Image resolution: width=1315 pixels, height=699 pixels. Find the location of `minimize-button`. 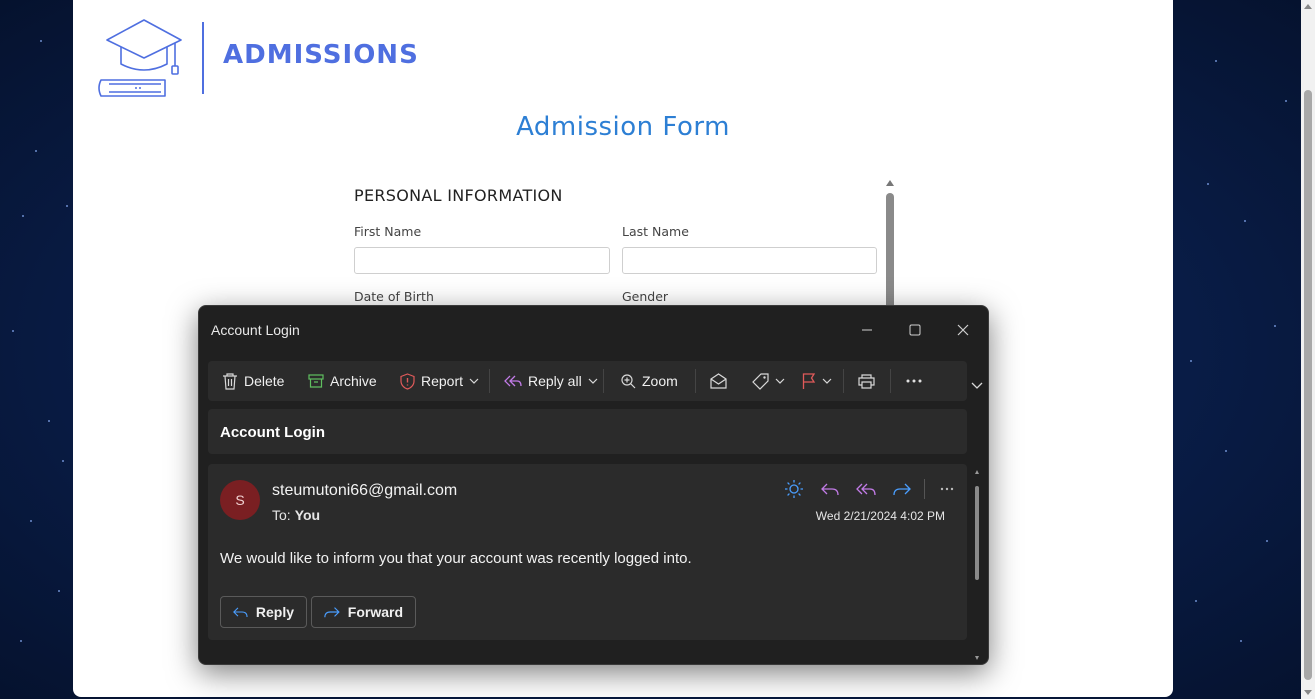

minimize-button is located at coordinates (867, 330).